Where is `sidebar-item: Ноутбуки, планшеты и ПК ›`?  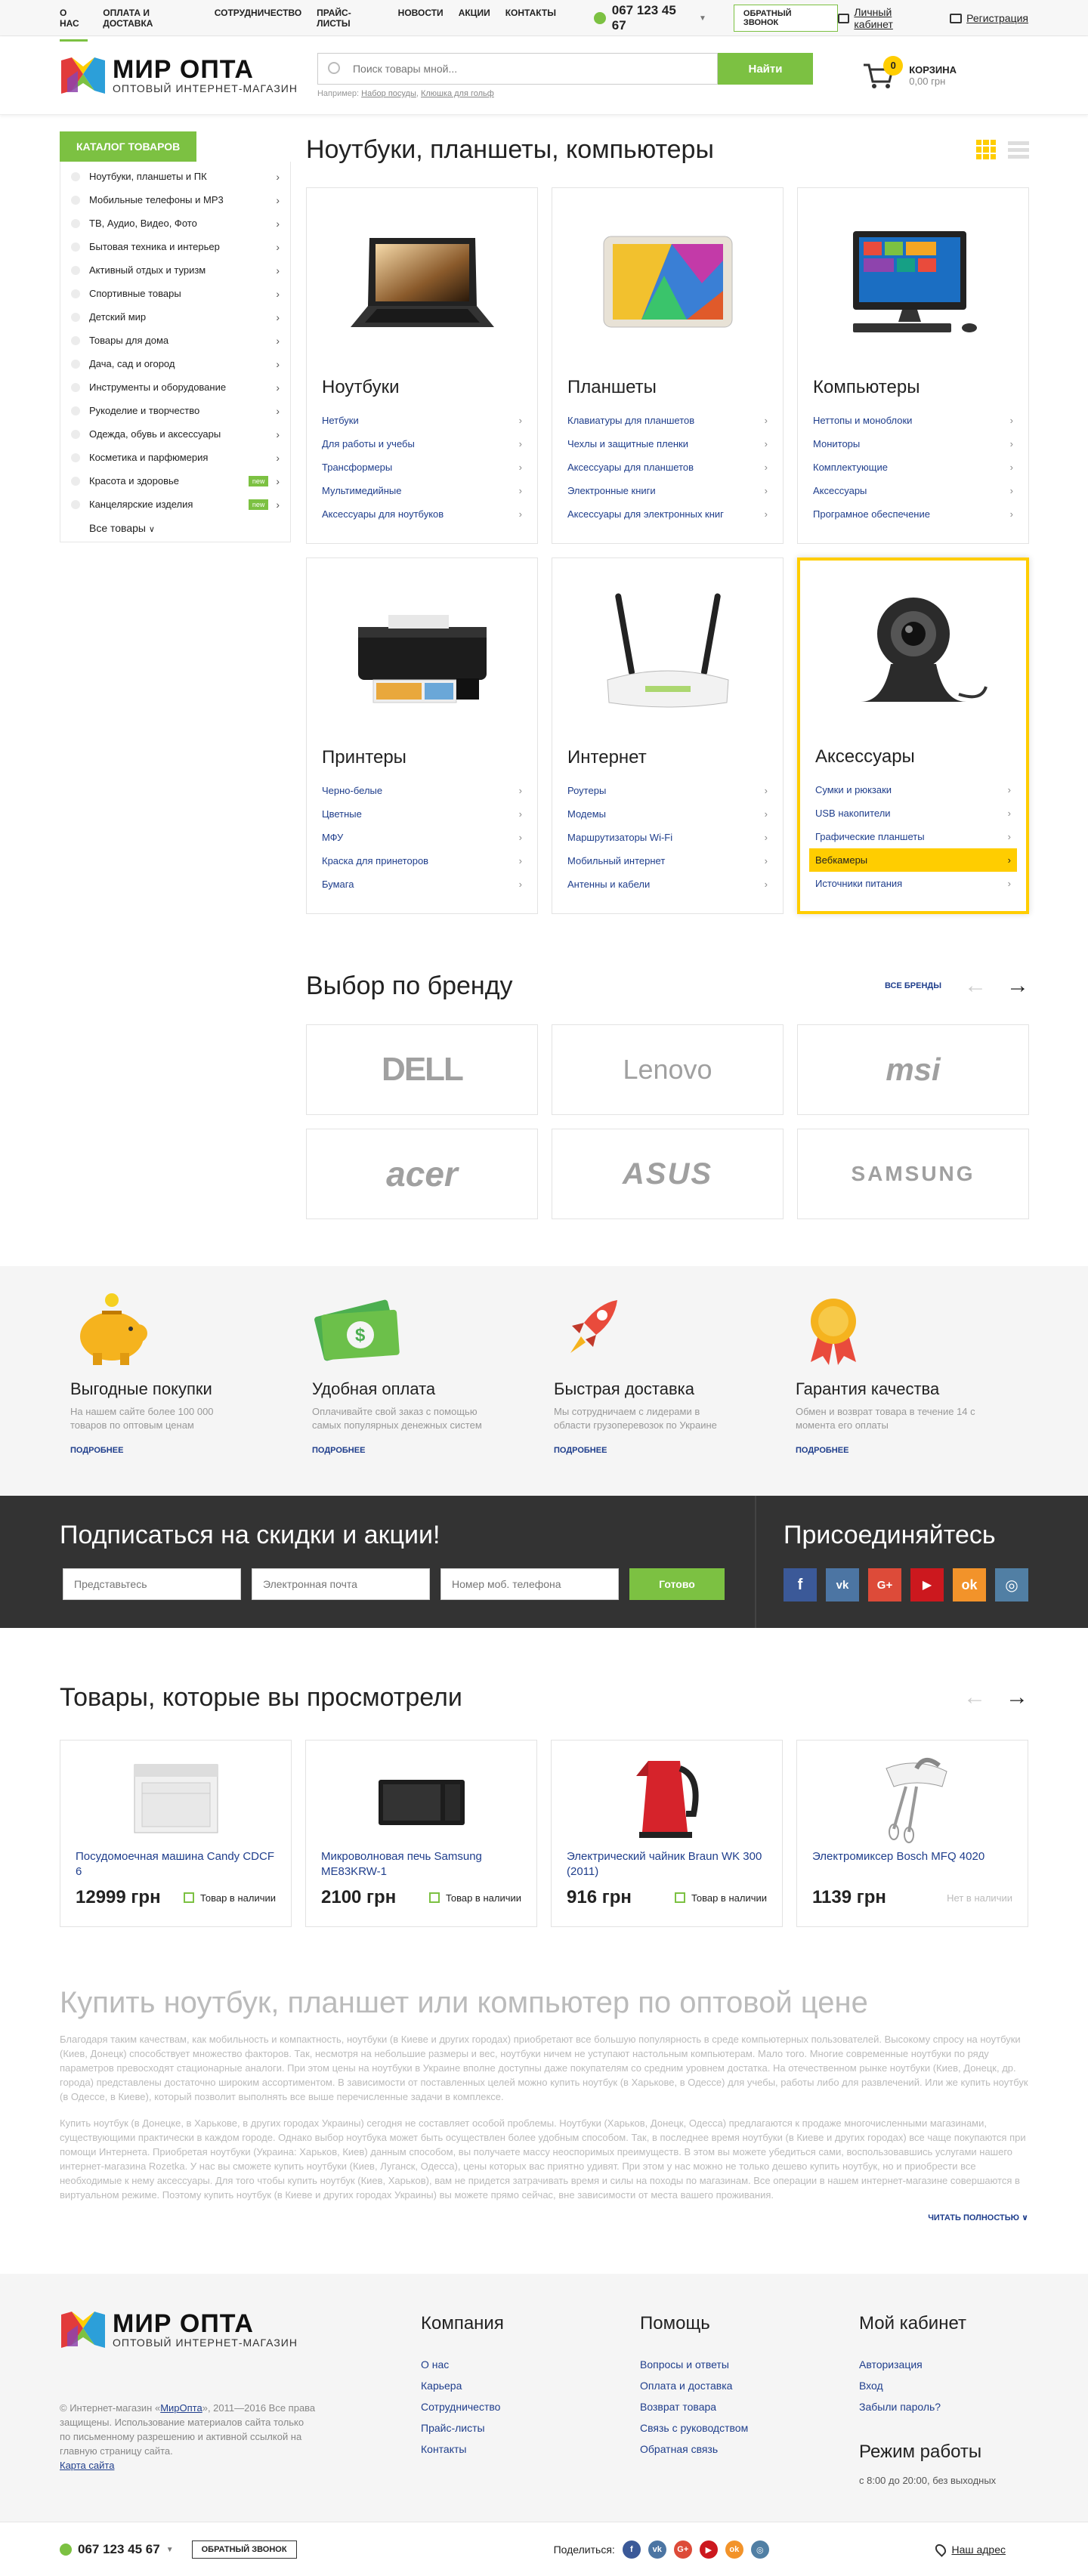
sidebar-item: Ноутбуки, планшеты и ПК › is located at coordinates (175, 176).